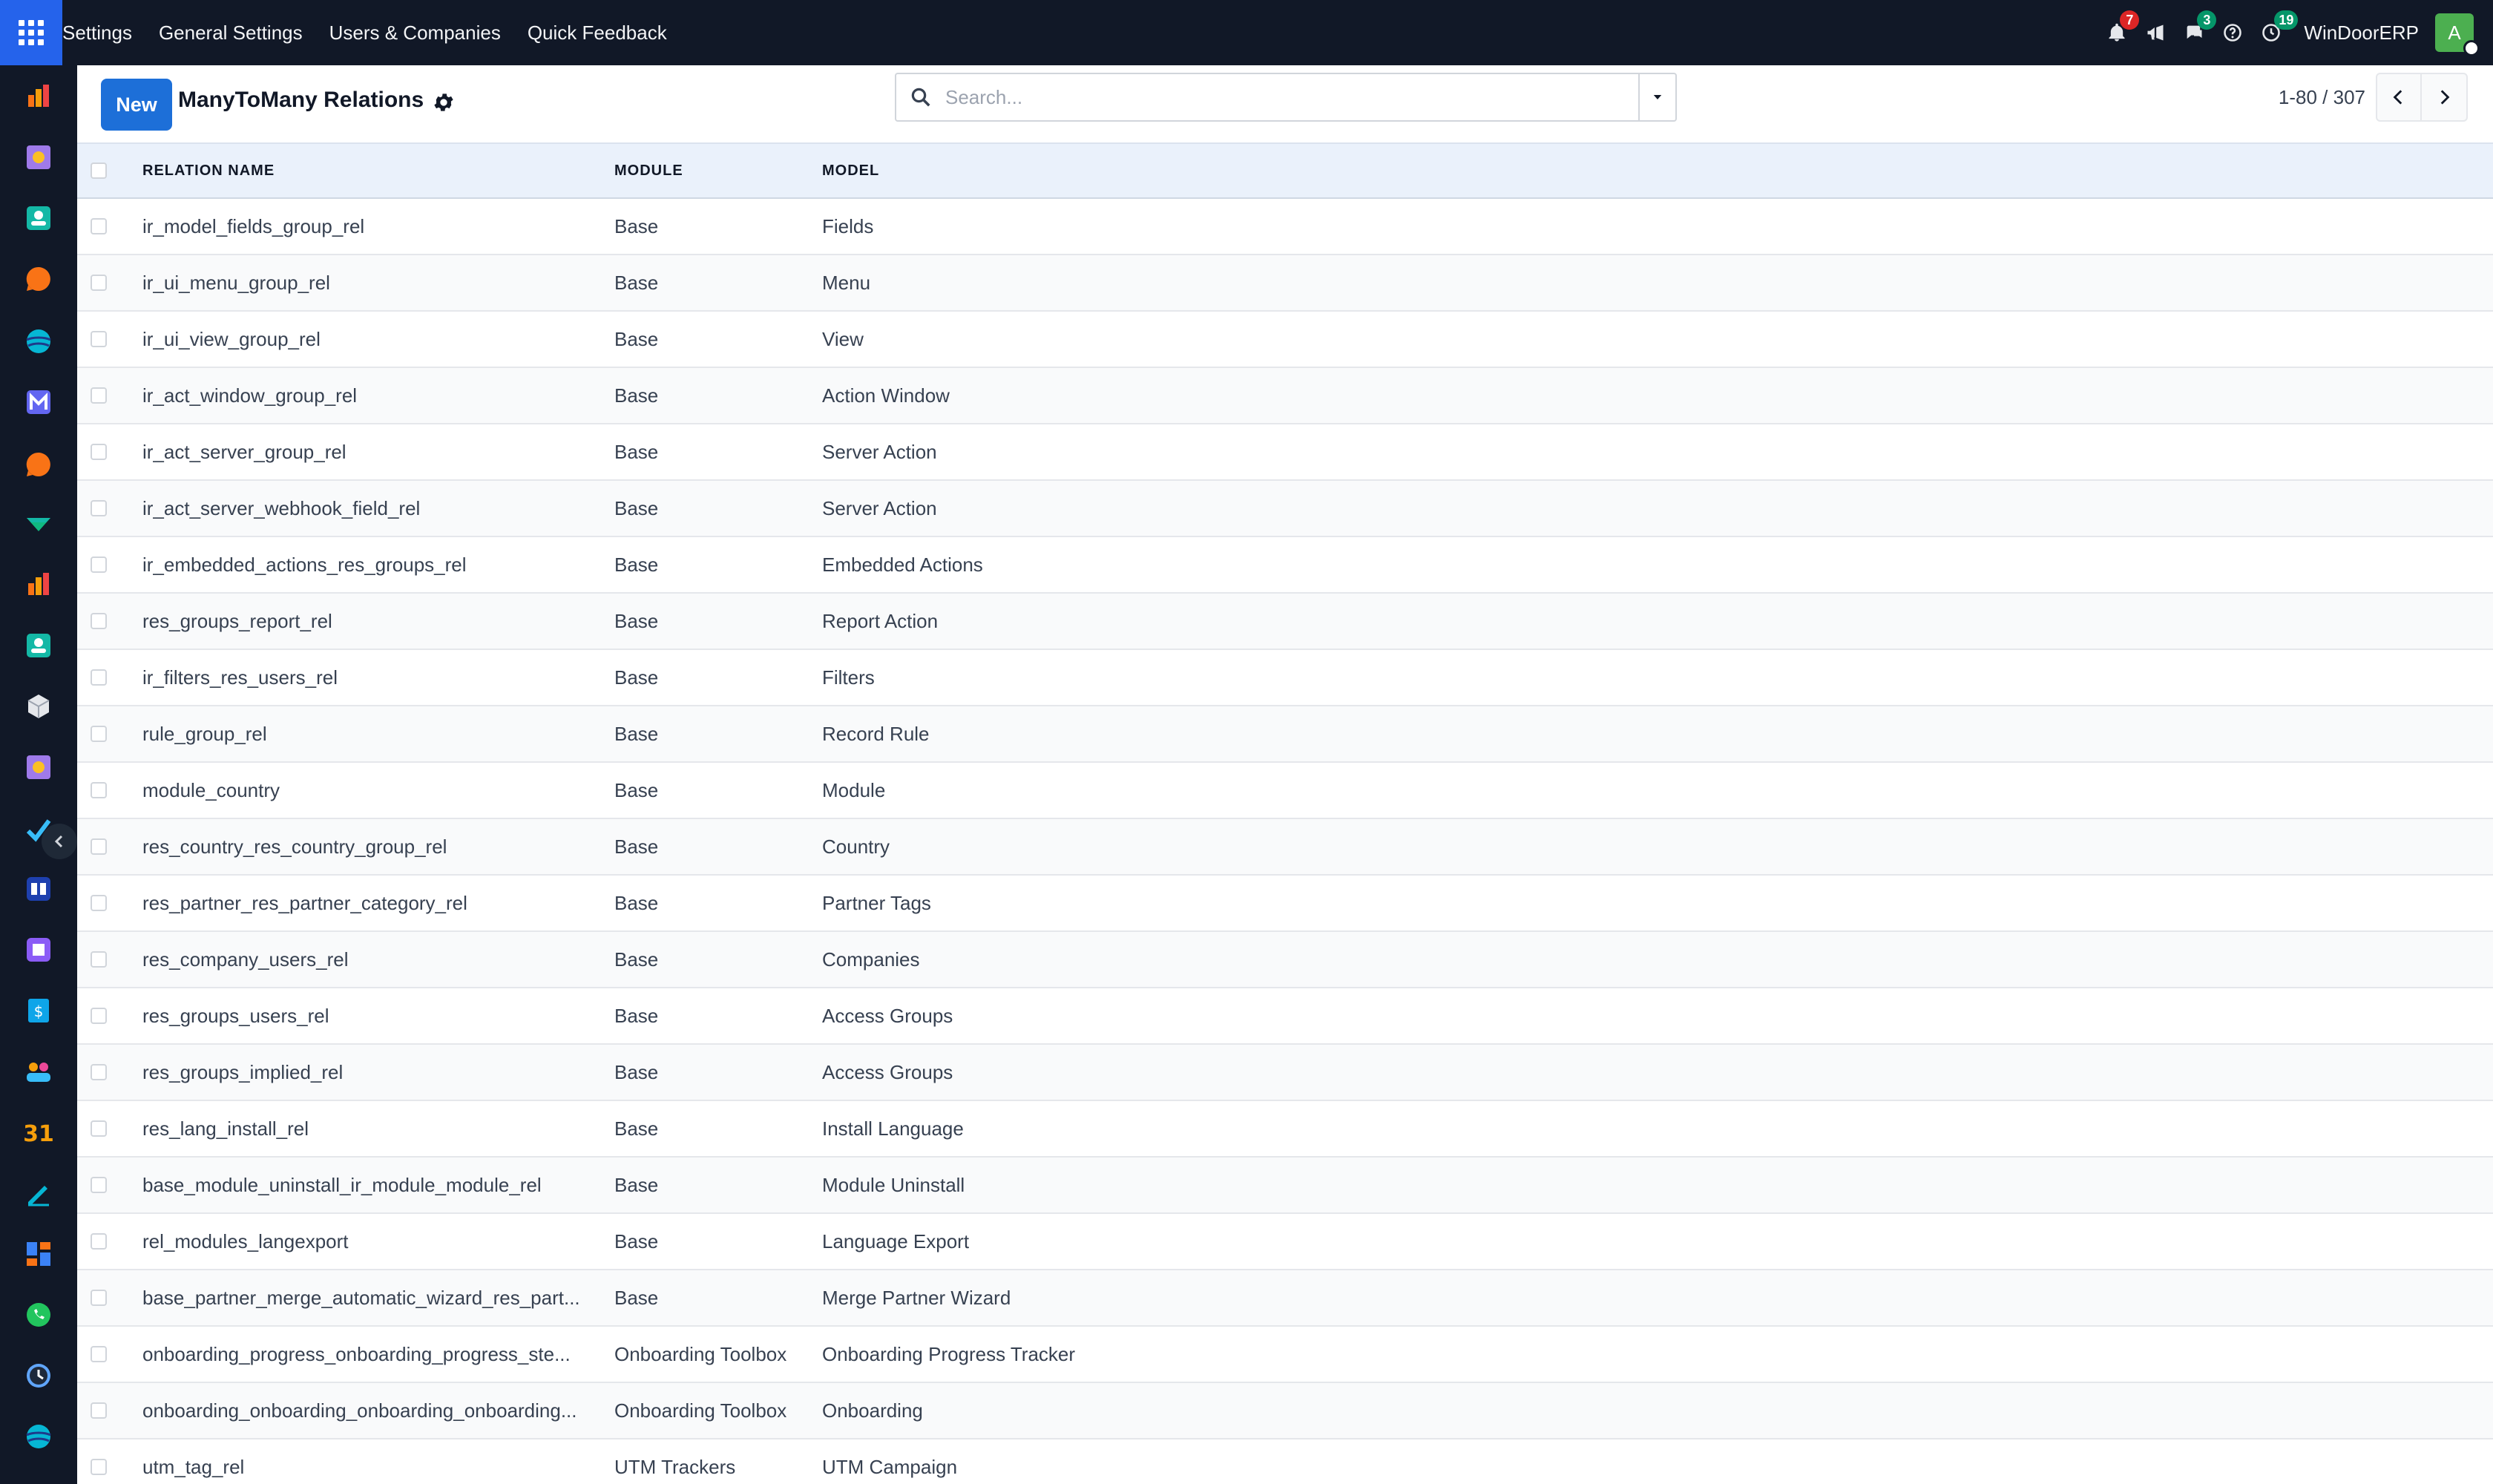 This screenshot has height=1484, width=2493. I want to click on activities-button: 19, so click(2275, 32).